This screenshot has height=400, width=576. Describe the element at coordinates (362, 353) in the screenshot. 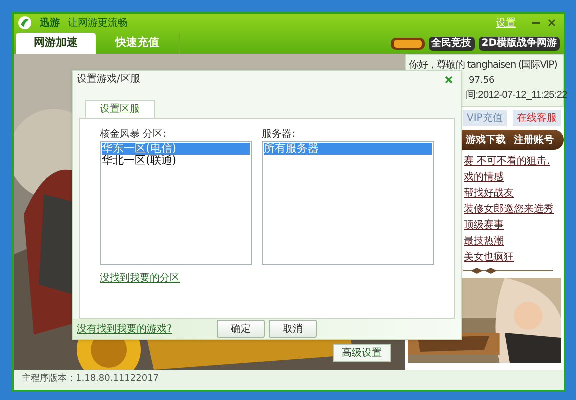

I see `advanced-settings-button: 高级设置` at that location.